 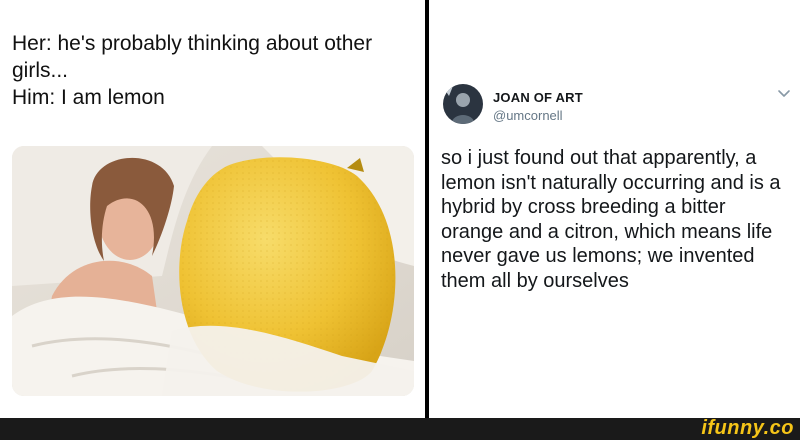 What do you see at coordinates (747, 428) in the screenshot?
I see `ifunny-watermark: ifunny.co` at bounding box center [747, 428].